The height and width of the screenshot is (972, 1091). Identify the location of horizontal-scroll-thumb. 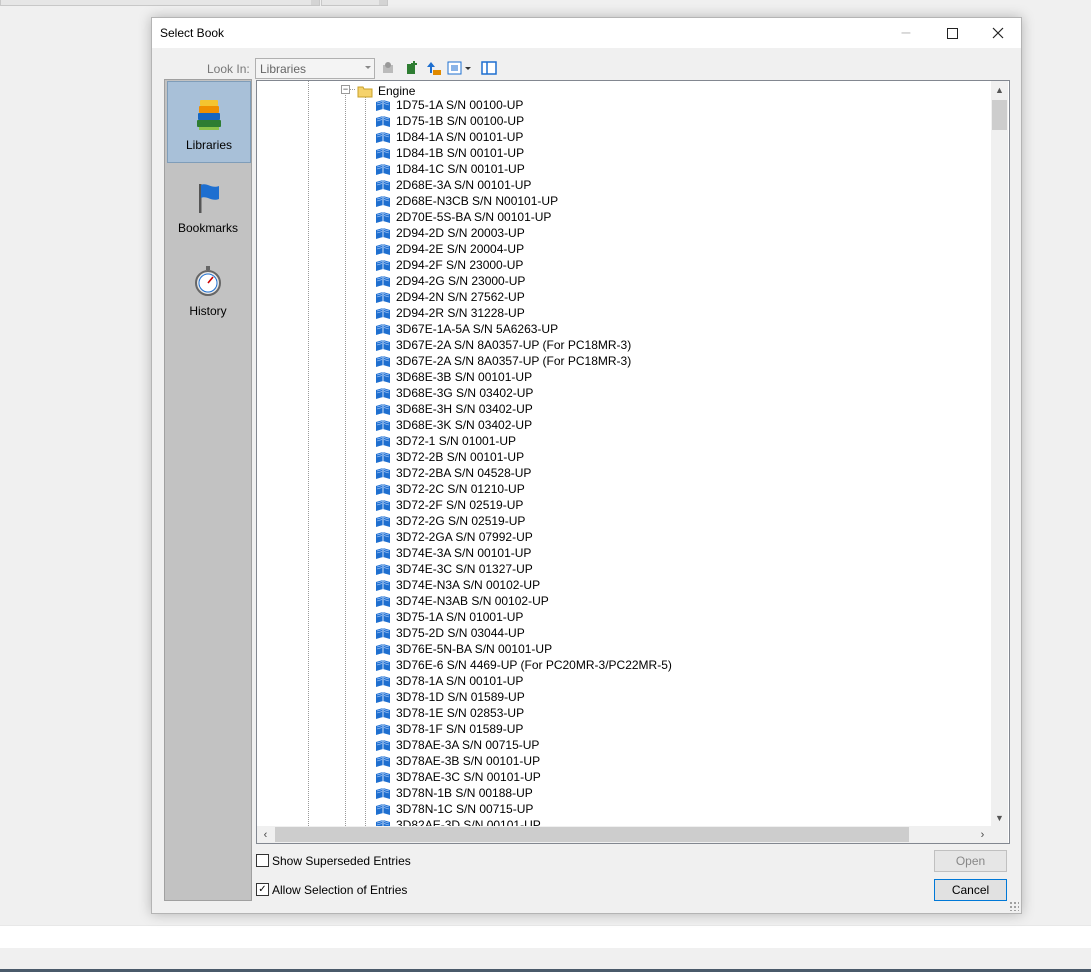
(592, 834).